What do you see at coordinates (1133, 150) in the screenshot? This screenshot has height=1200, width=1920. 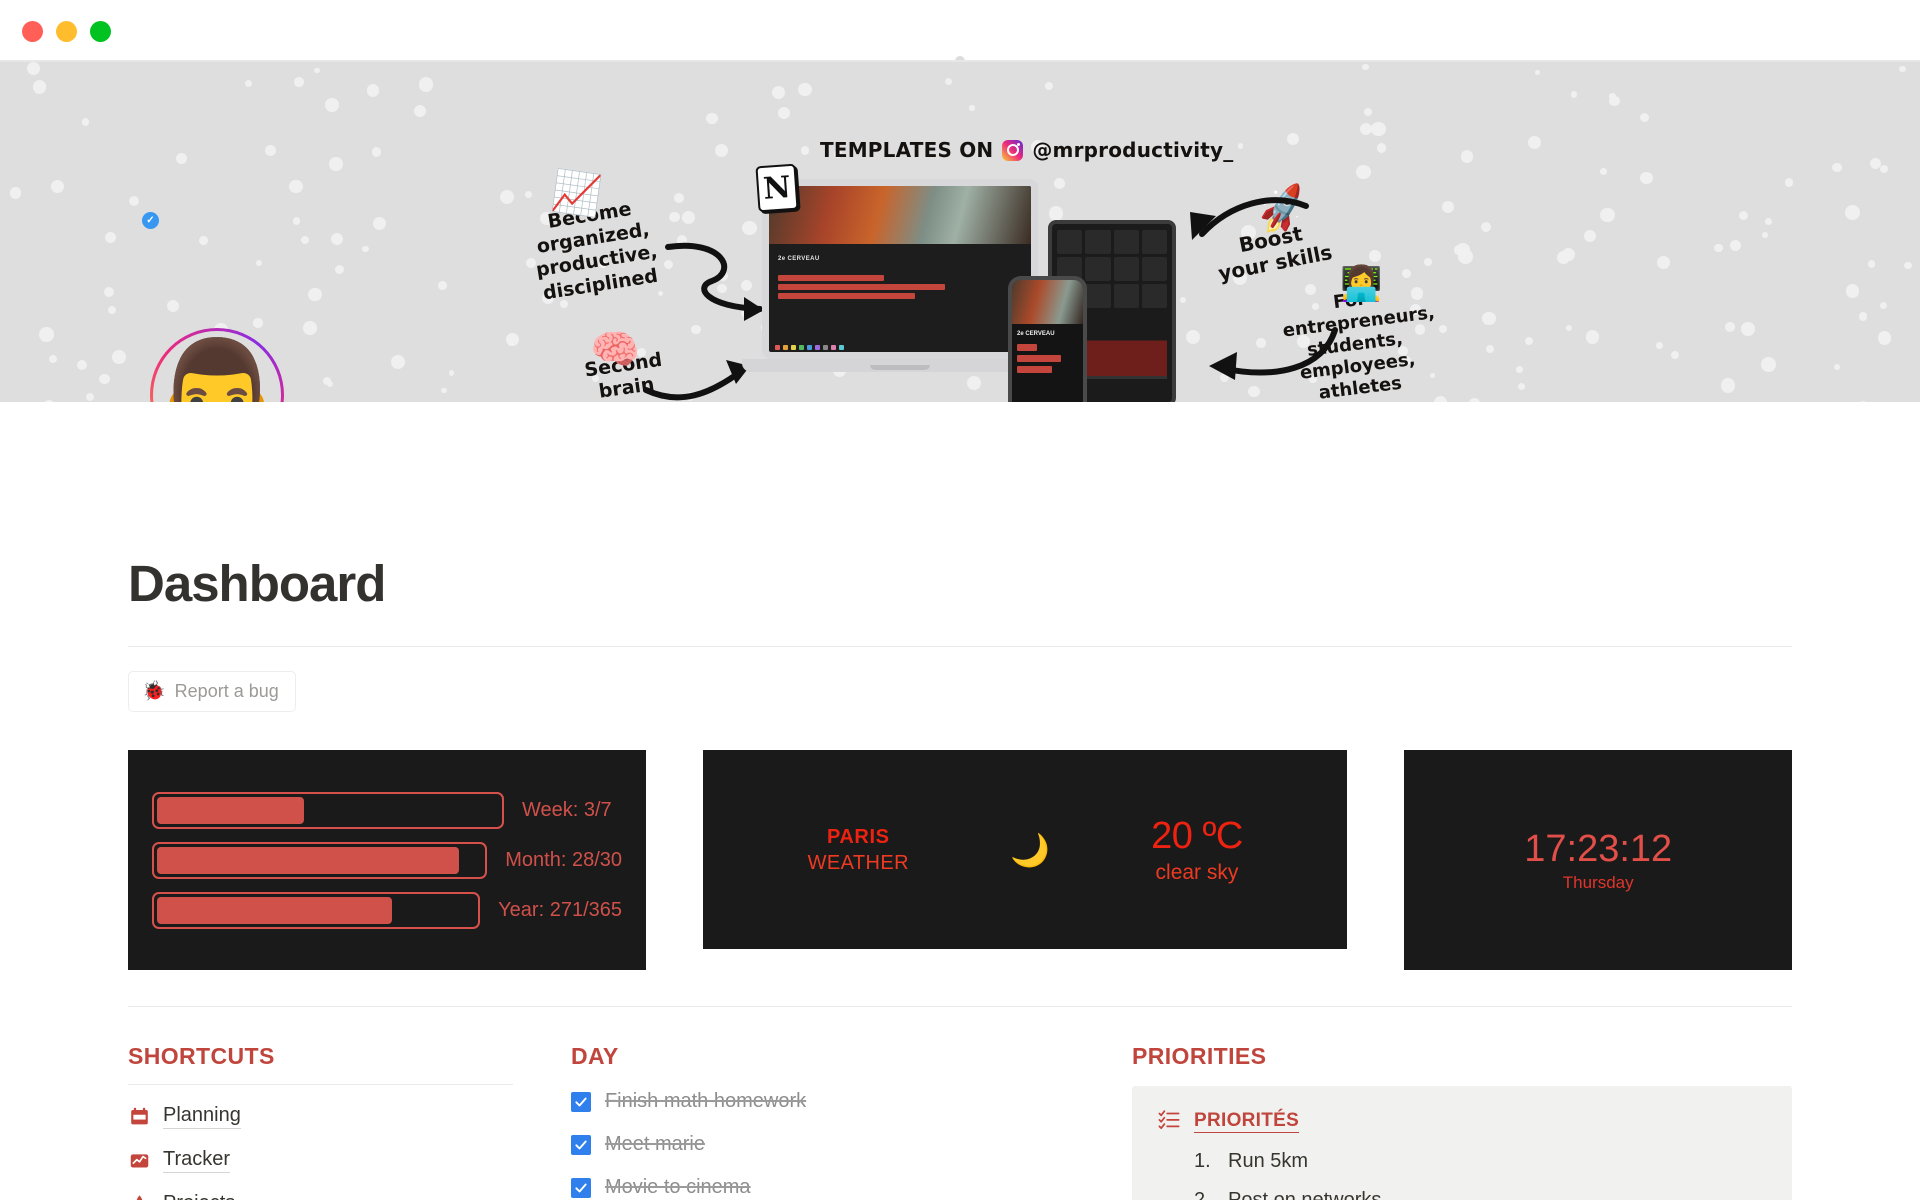 I see `banner-handle-text: @mrproductivity_` at bounding box center [1133, 150].